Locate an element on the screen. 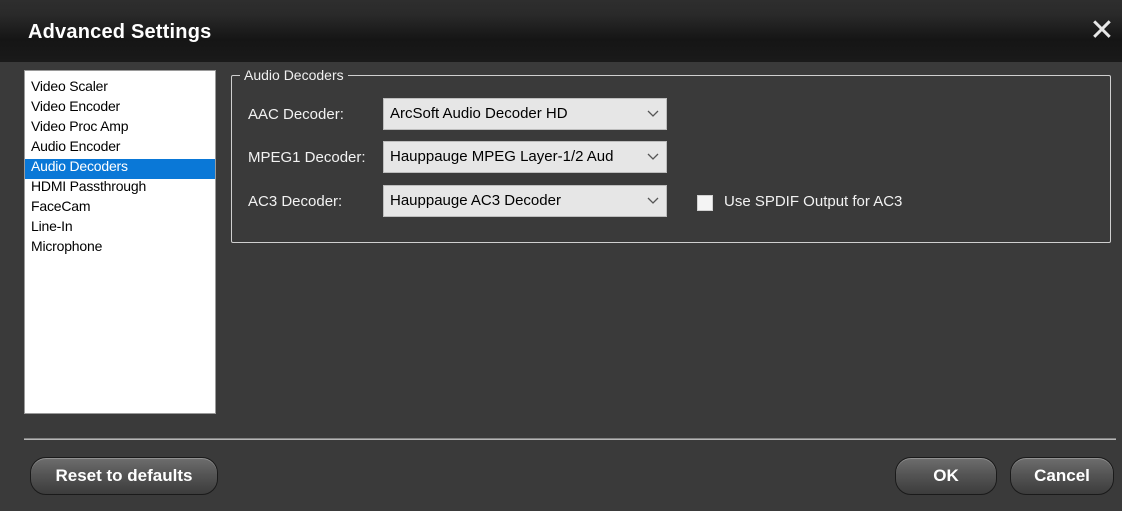 This screenshot has height=511, width=1122. spdif-output-checkbox is located at coordinates (705, 203).